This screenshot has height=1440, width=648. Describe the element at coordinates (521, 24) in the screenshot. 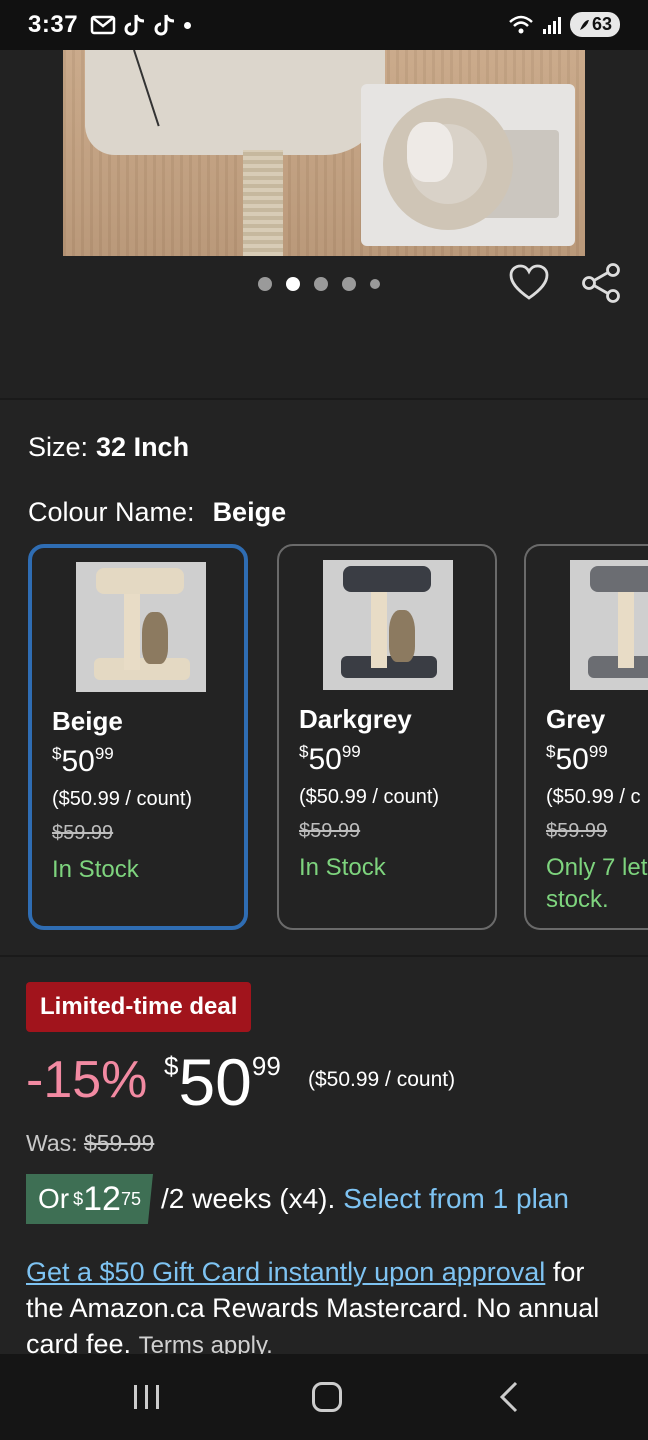

I see `wifi-icon` at that location.